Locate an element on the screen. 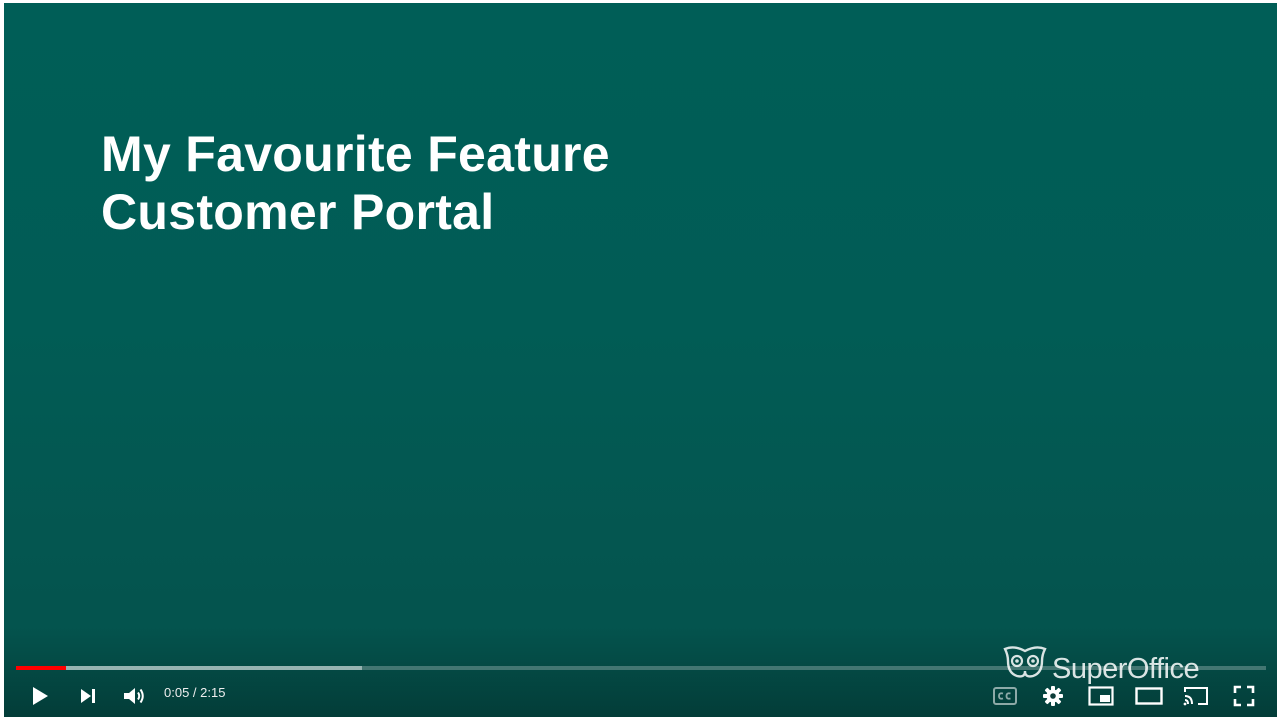 The height and width of the screenshot is (720, 1280). cast-icon is located at coordinates (1196, 696).